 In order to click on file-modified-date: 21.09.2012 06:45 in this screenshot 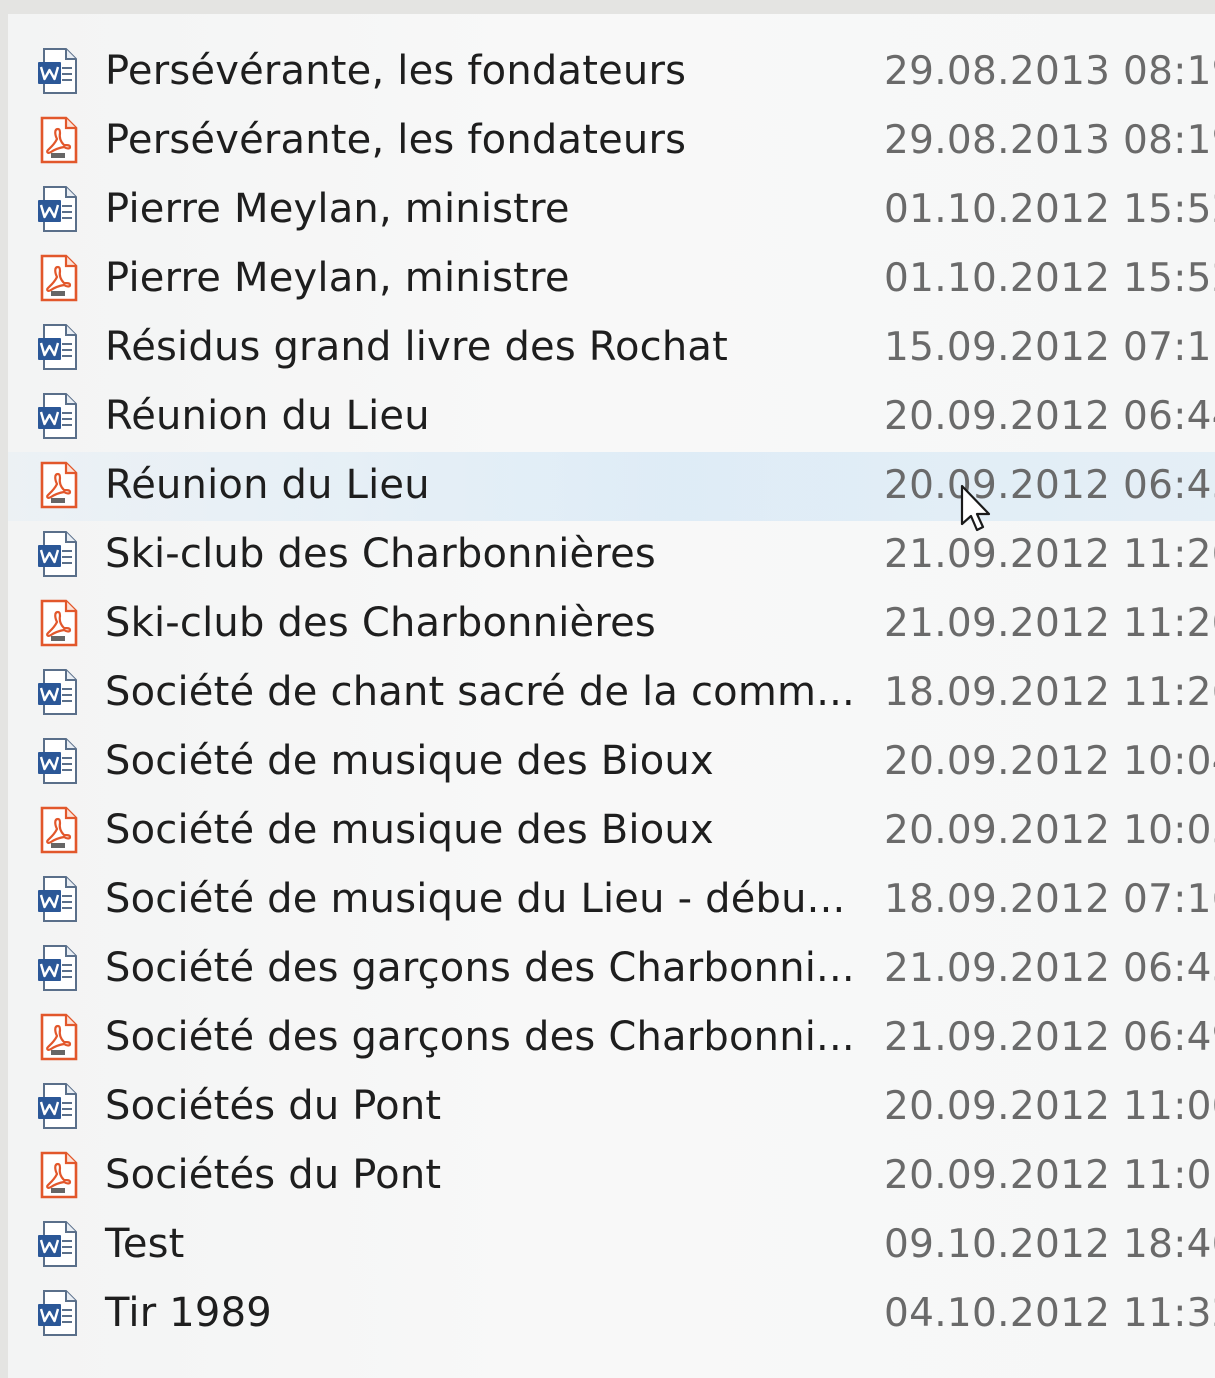, I will do `click(1049, 968)`.